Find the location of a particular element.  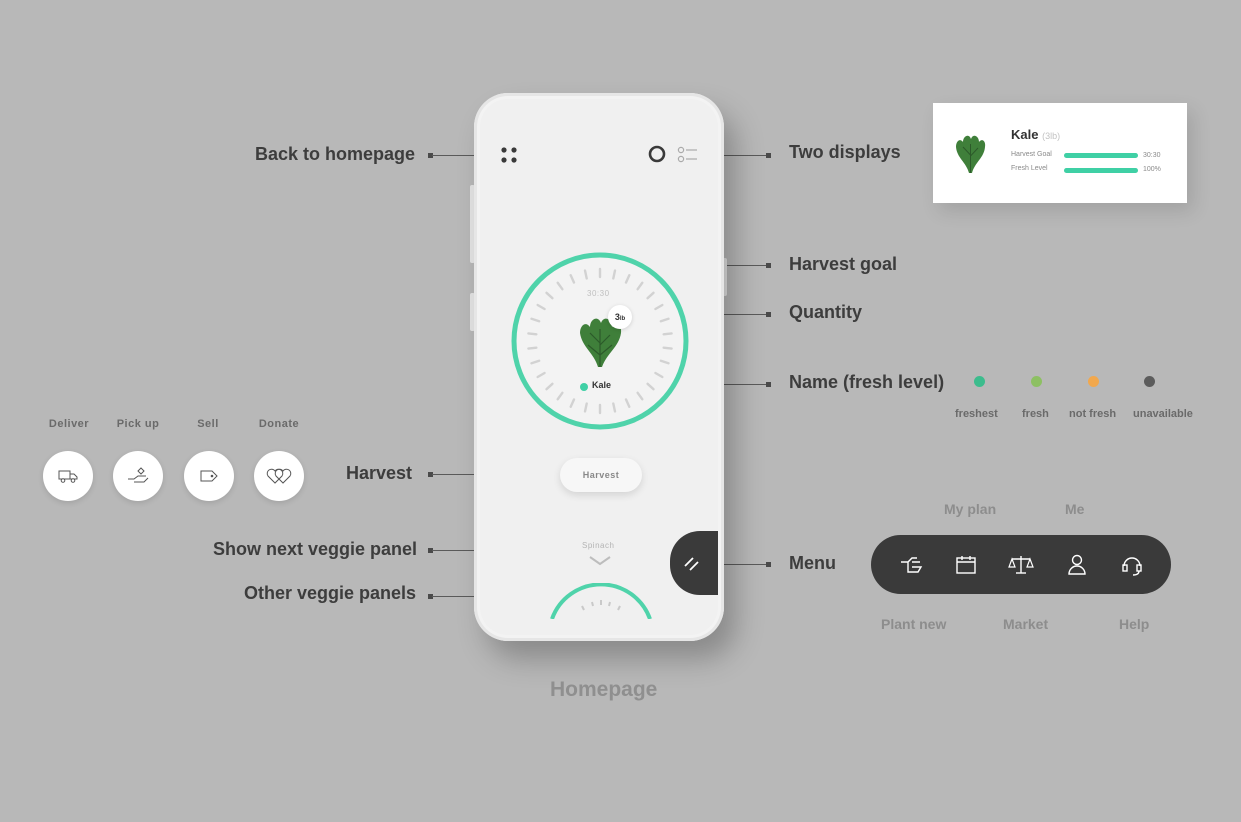

card-fresh-level-bar is located at coordinates (1101, 170).